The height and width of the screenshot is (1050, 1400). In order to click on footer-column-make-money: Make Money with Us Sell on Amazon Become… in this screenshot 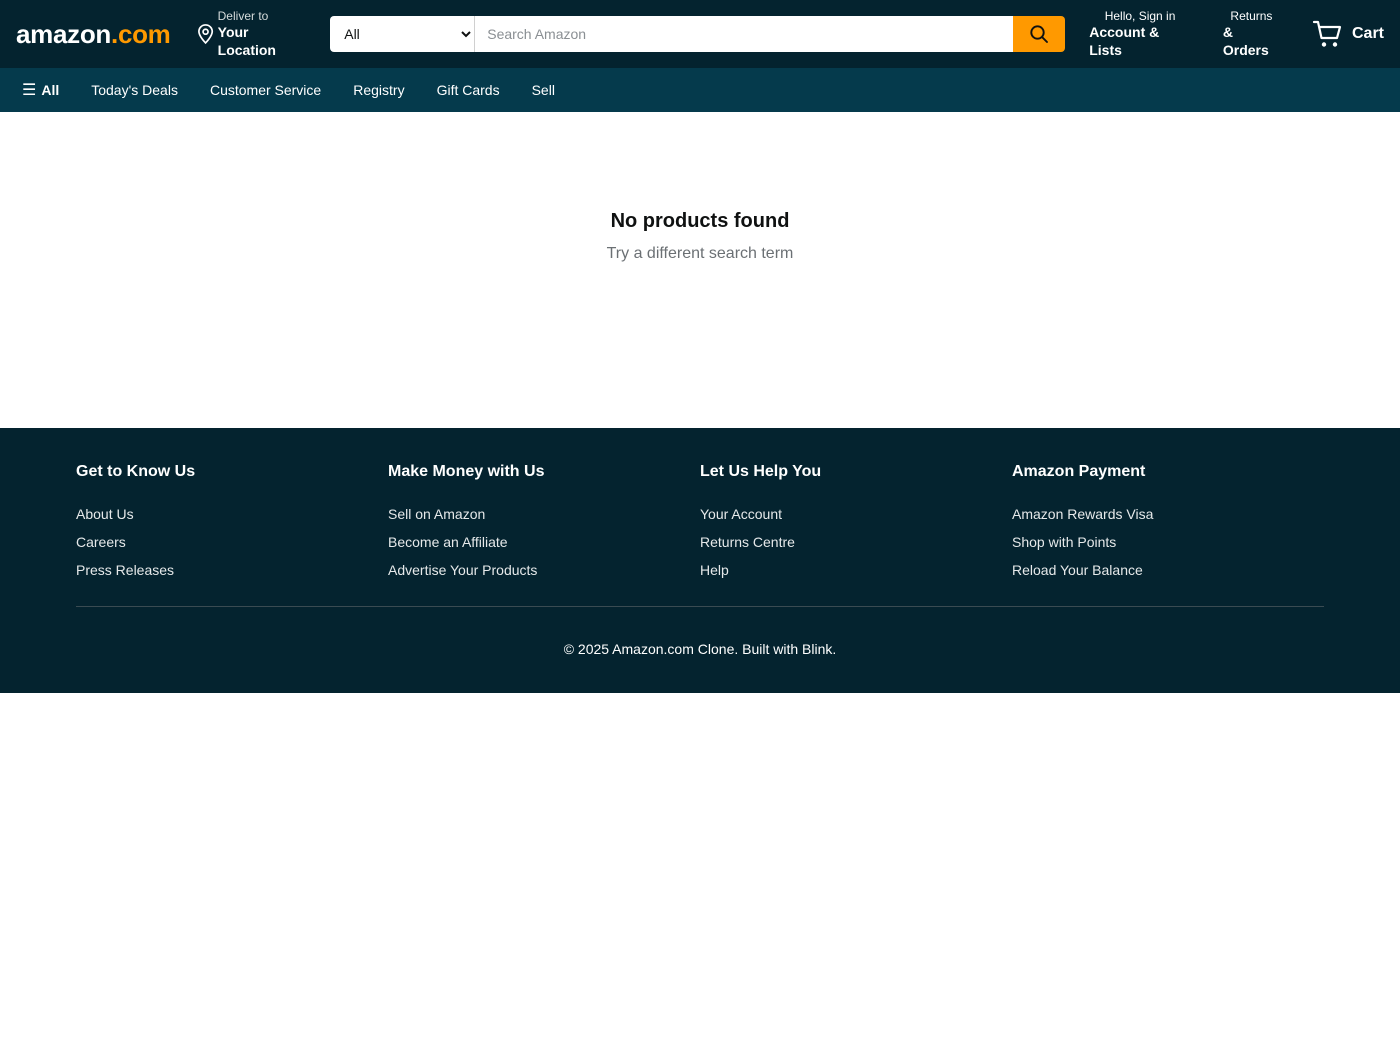, I will do `click(544, 523)`.